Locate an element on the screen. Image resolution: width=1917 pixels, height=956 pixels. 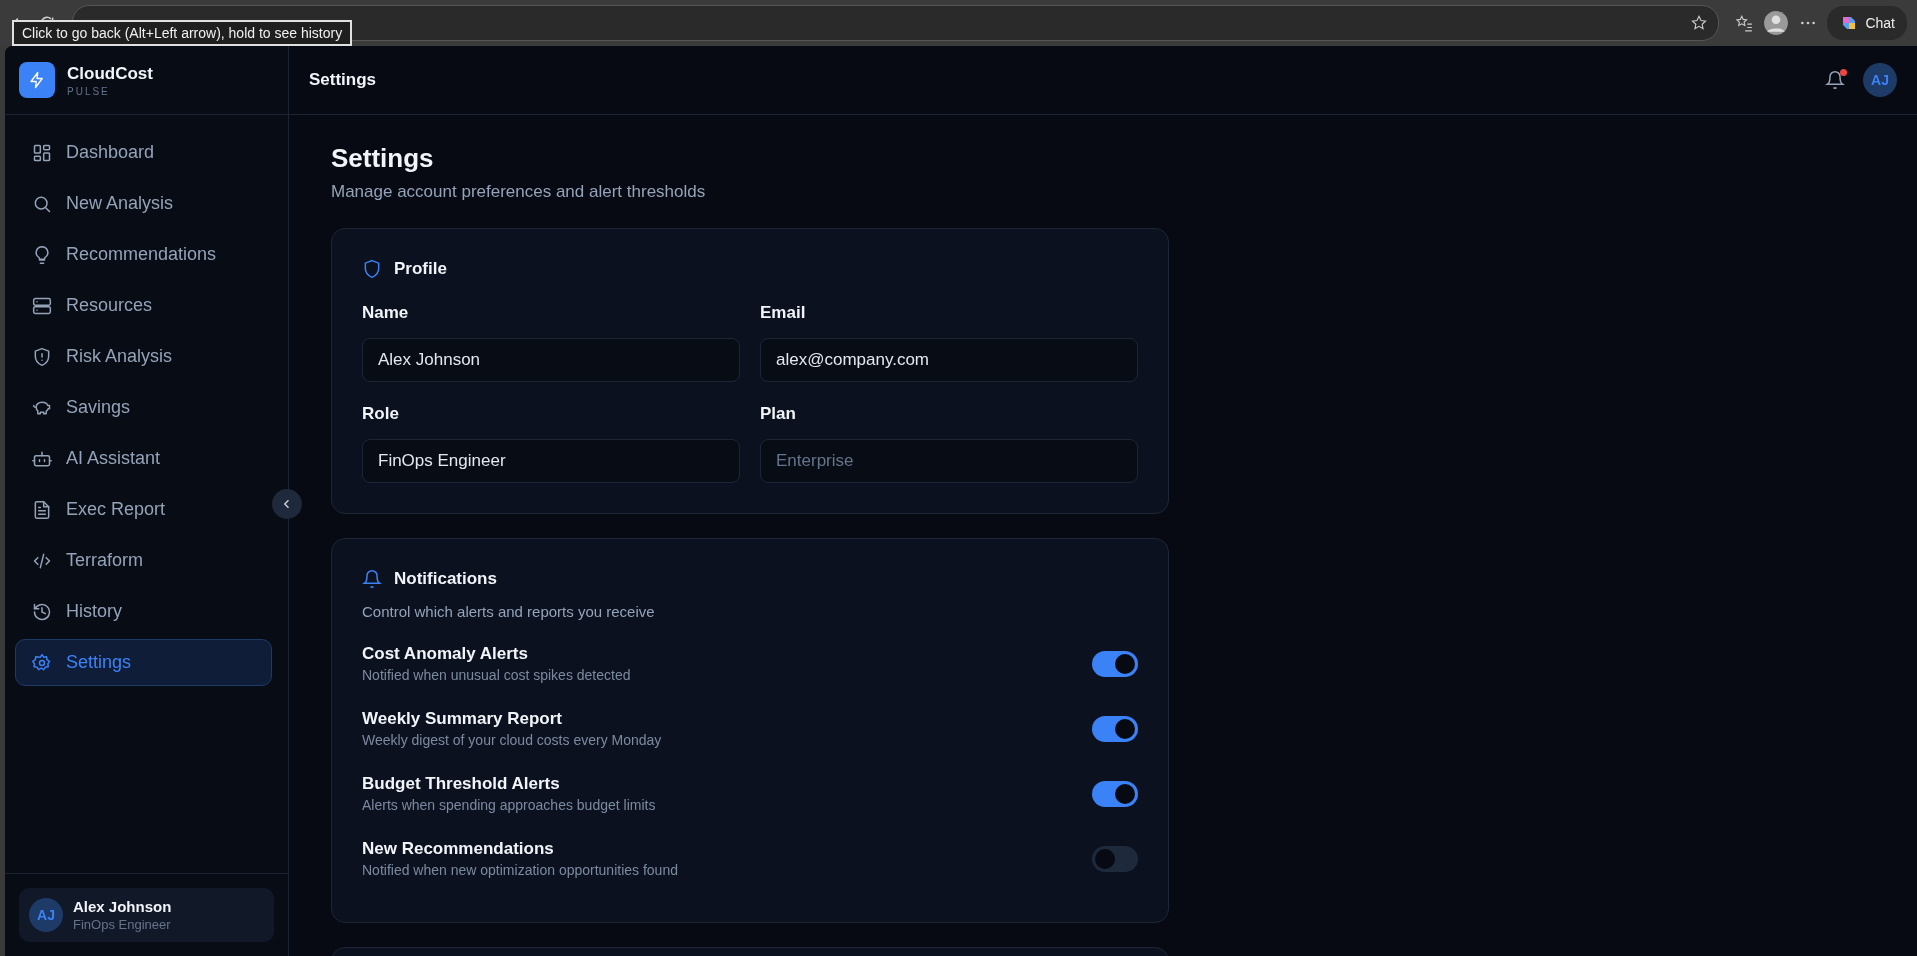
setting-title: New Recommendations is located at coordinates (458, 849).